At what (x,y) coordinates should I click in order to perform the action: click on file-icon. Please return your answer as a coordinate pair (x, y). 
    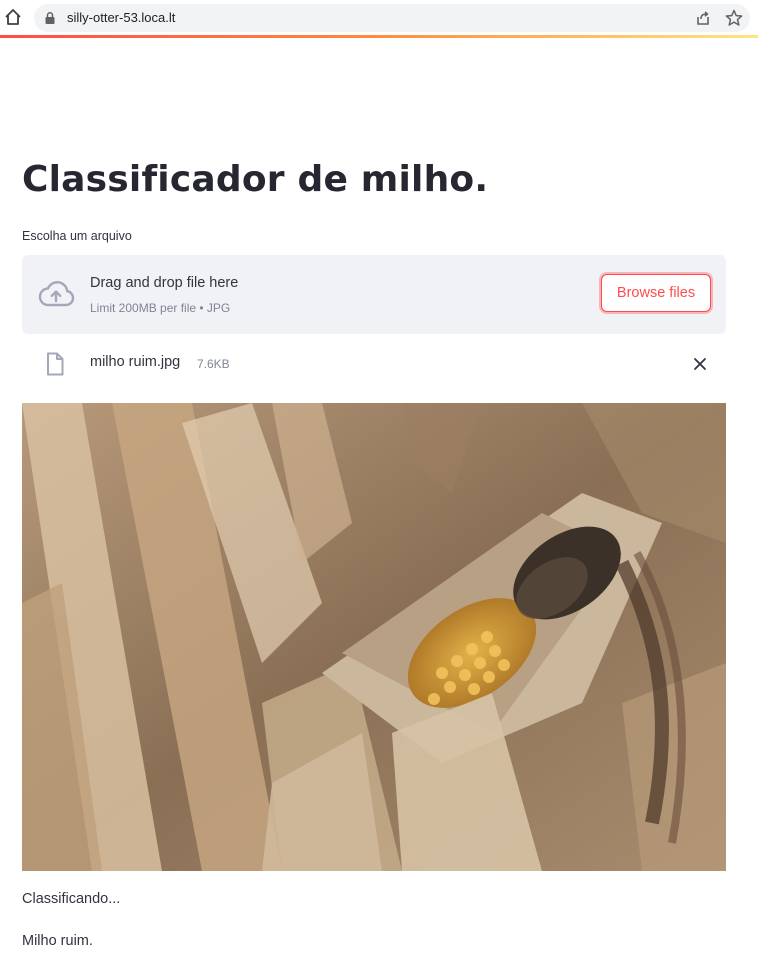
    Looking at the image, I should click on (55, 364).